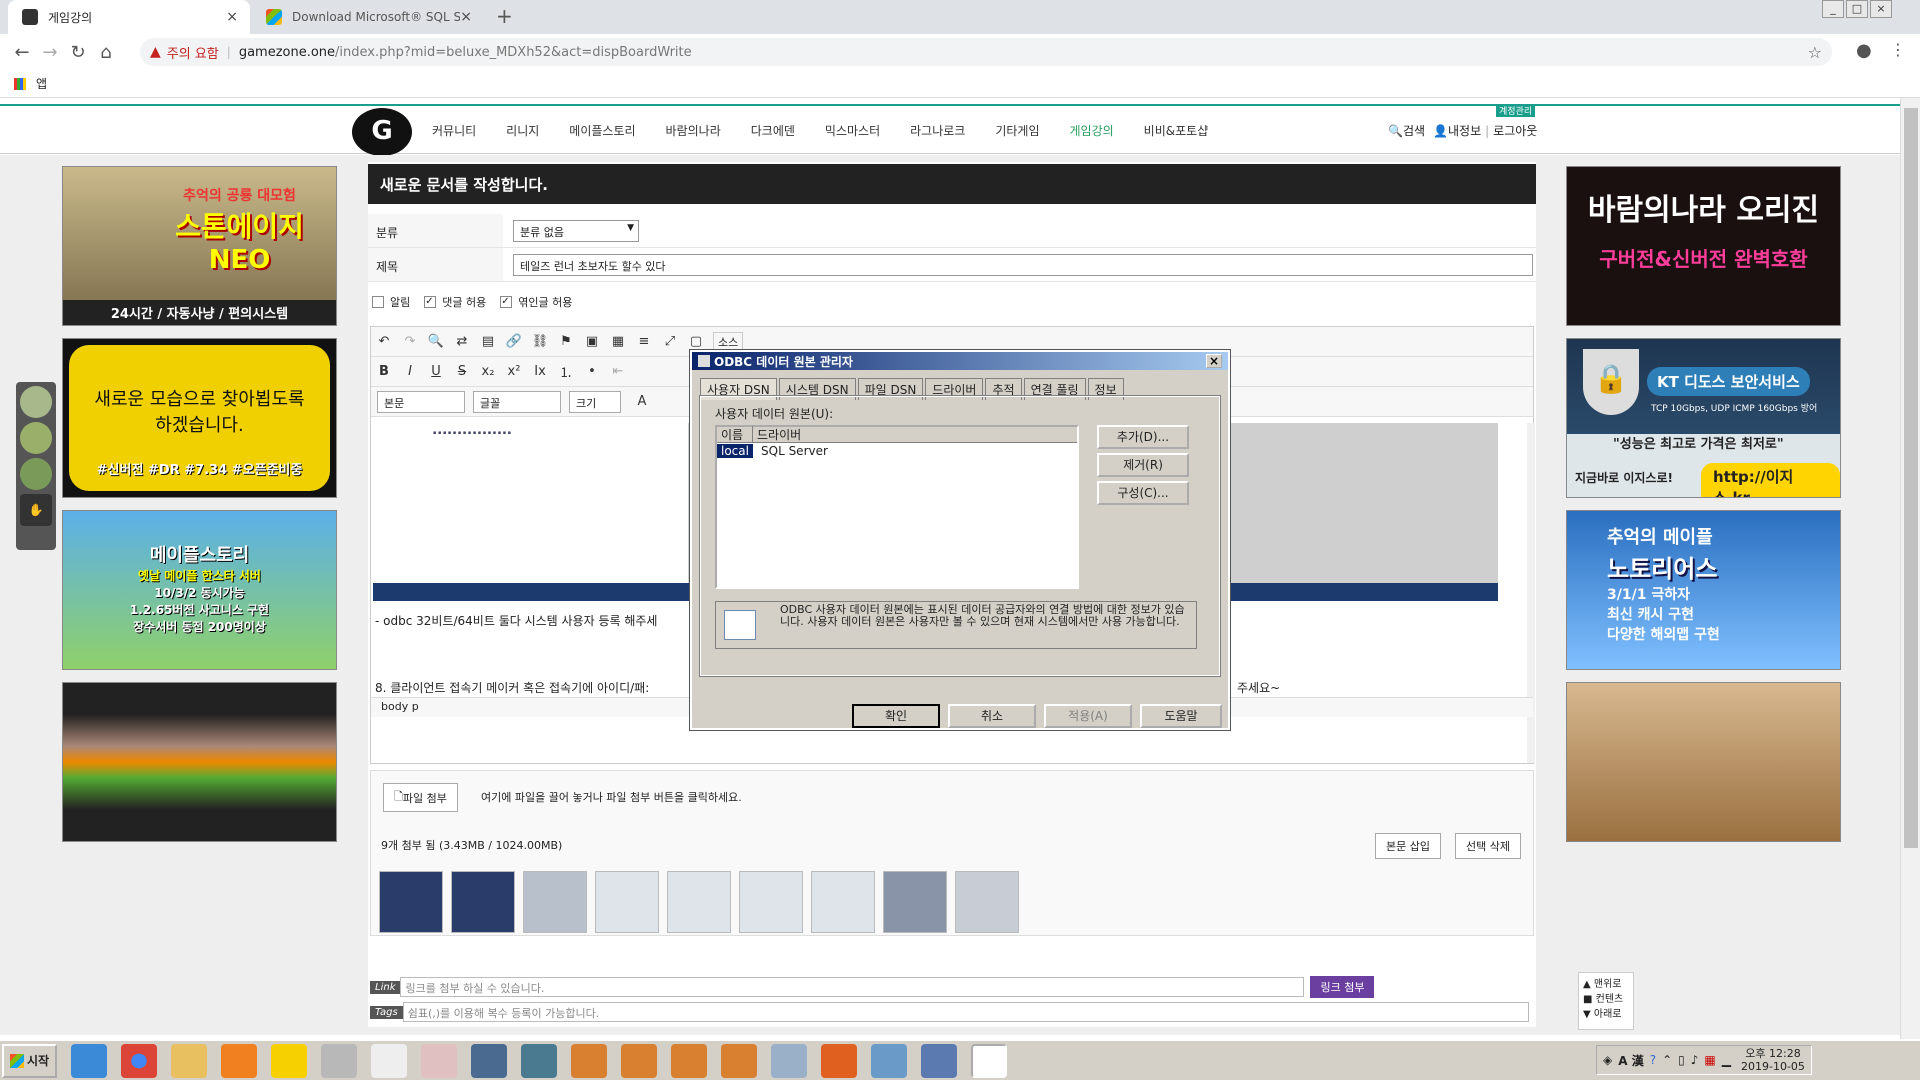  I want to click on tools-icon, so click(339, 1060).